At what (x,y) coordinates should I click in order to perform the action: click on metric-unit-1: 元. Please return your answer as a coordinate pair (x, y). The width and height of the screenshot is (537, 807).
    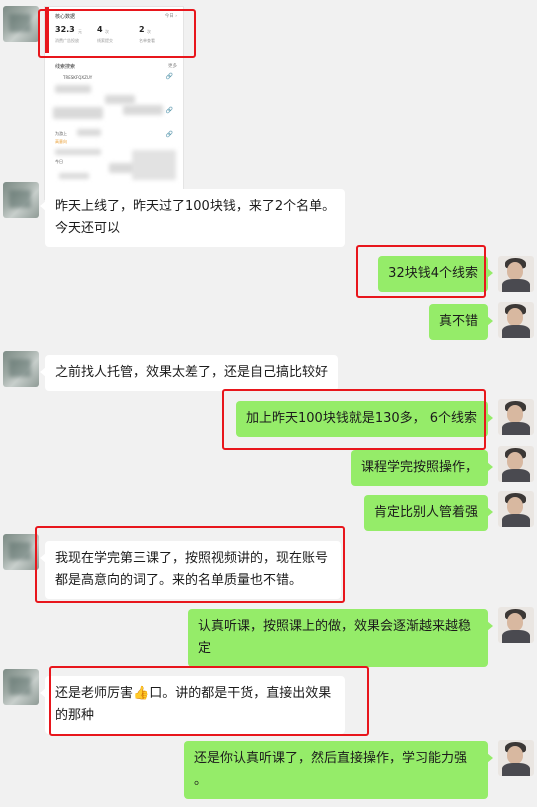
    Looking at the image, I should click on (80, 31).